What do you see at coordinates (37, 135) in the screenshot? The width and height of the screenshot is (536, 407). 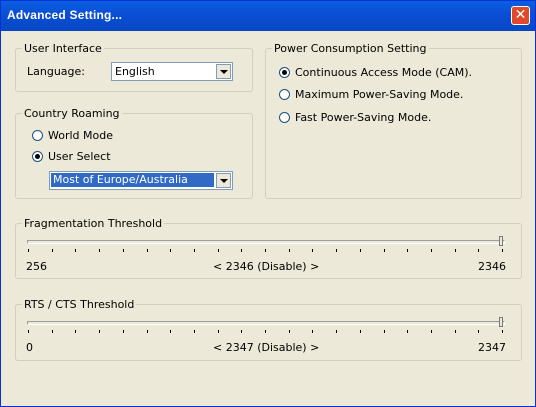 I see `world-mode-radio` at bounding box center [37, 135].